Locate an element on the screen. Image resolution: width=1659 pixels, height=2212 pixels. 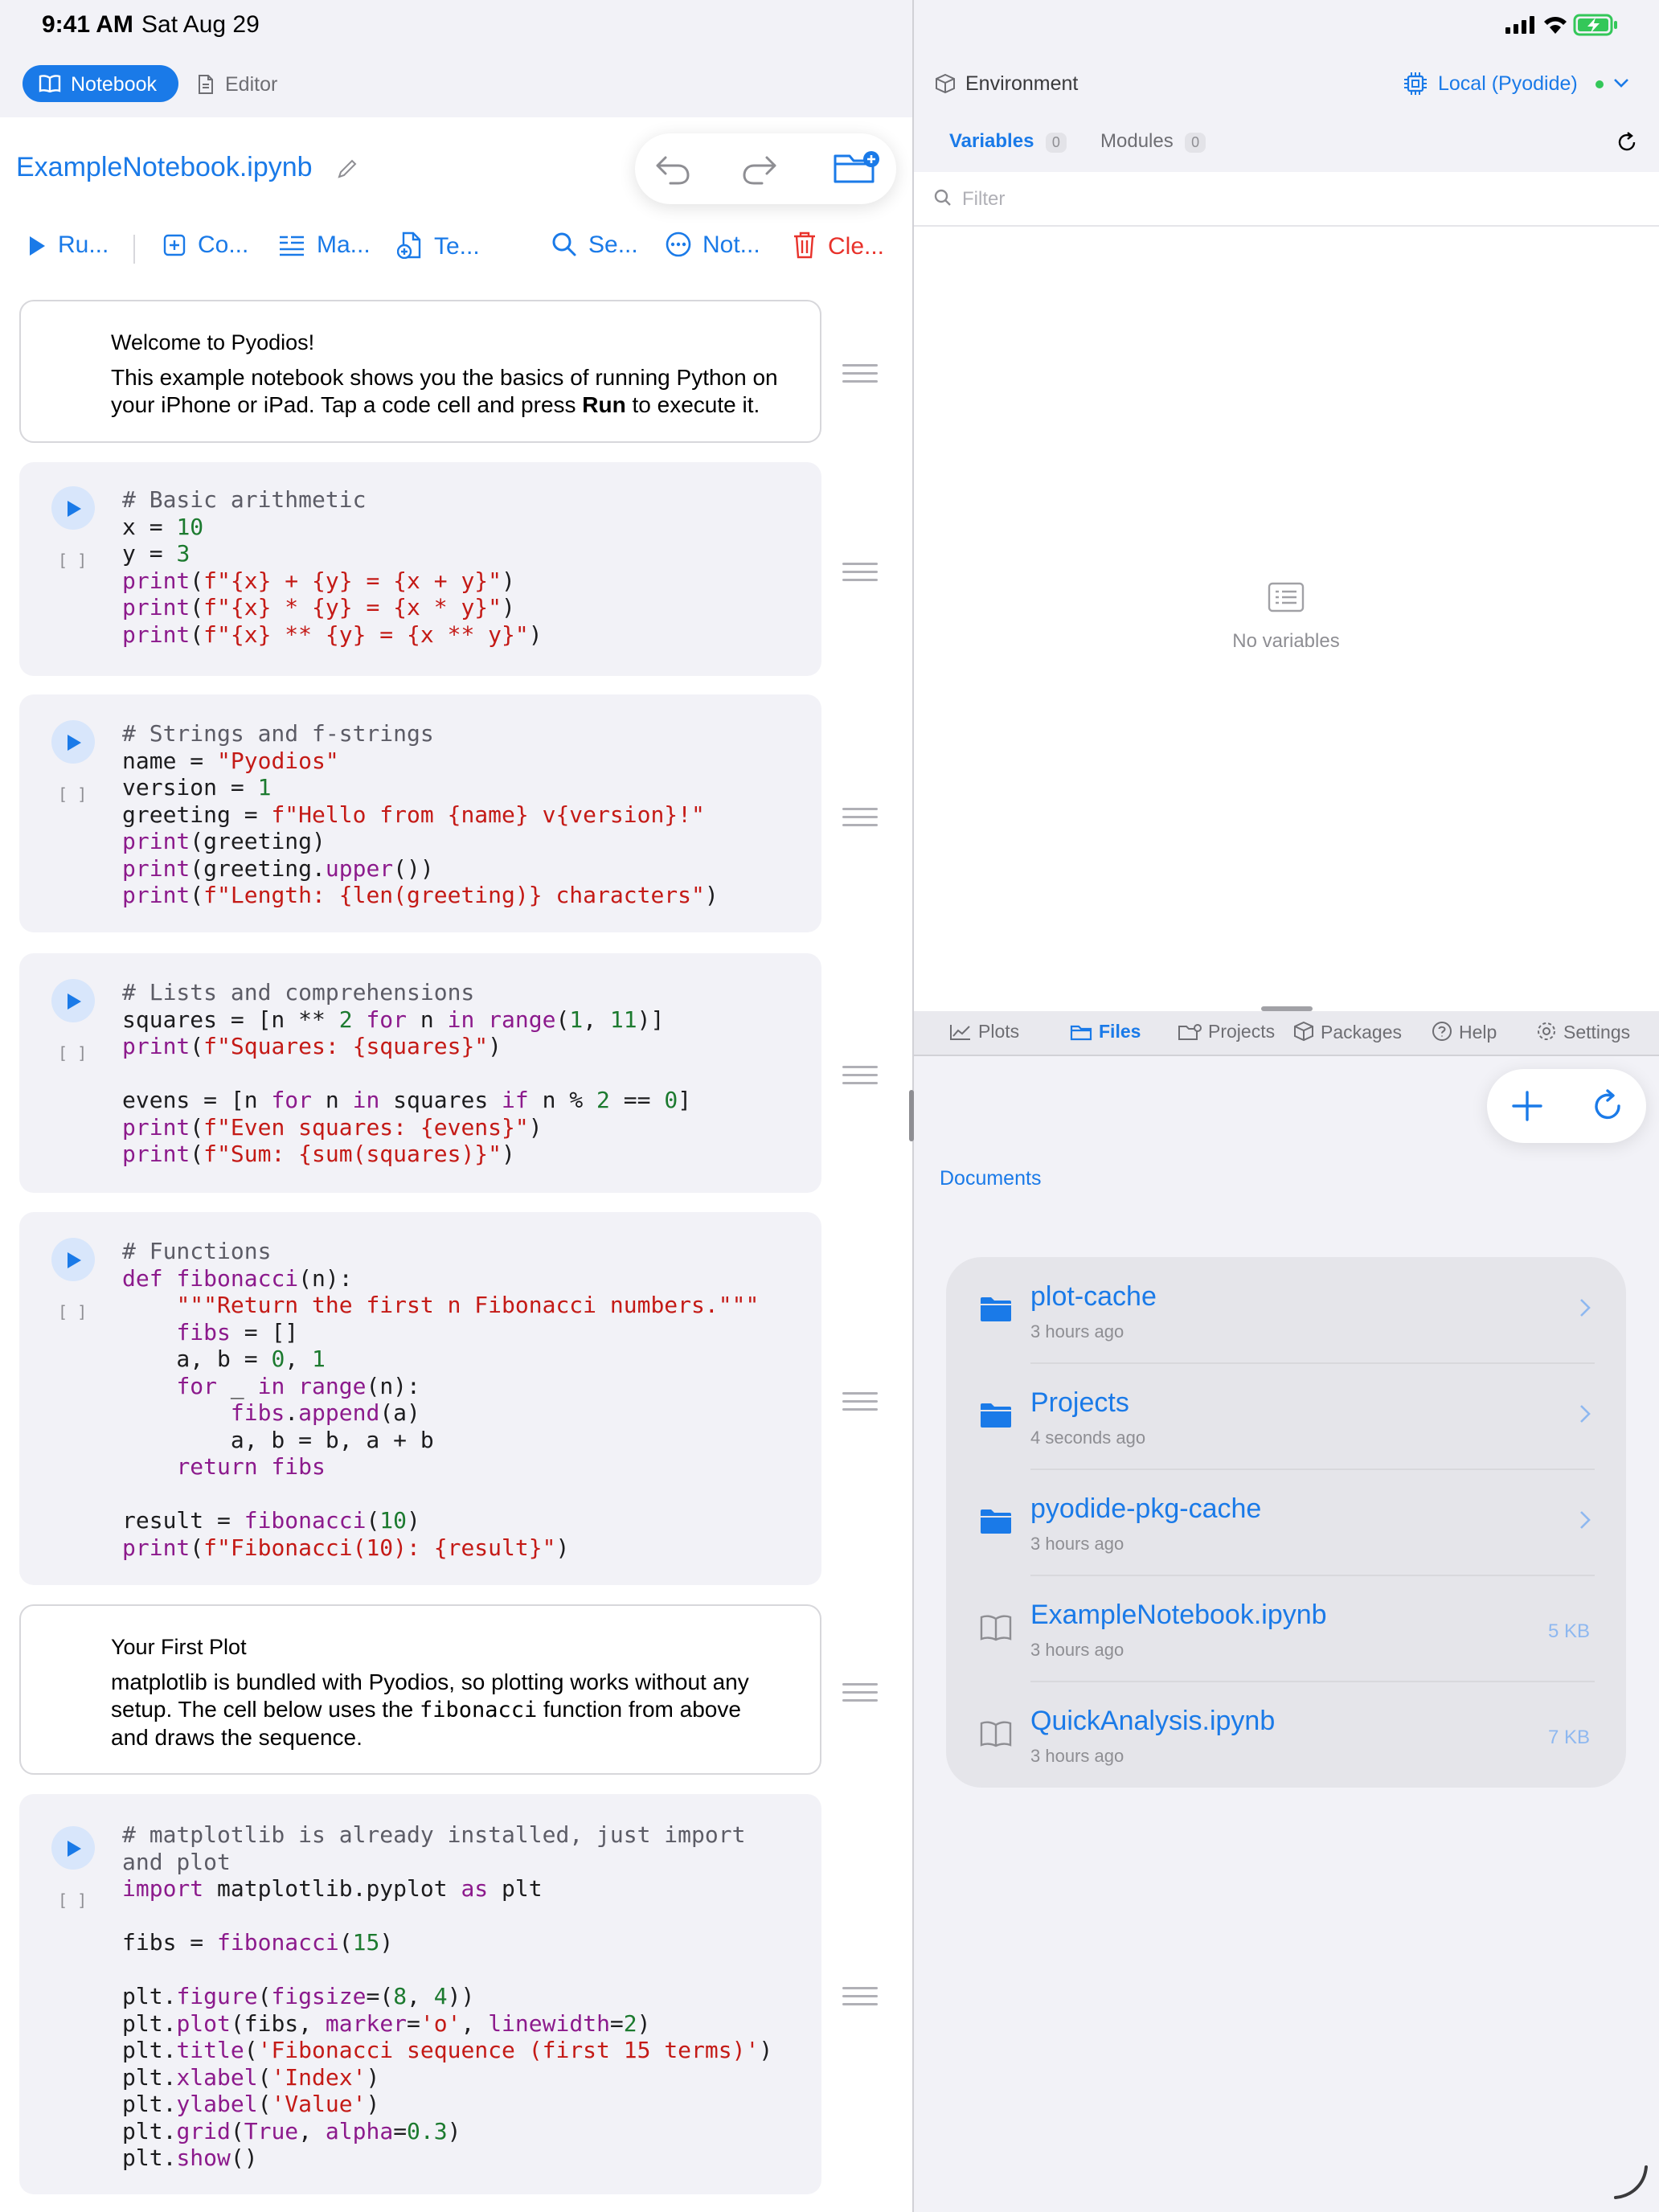
file-name: plot-cache is located at coordinates (1093, 1296).